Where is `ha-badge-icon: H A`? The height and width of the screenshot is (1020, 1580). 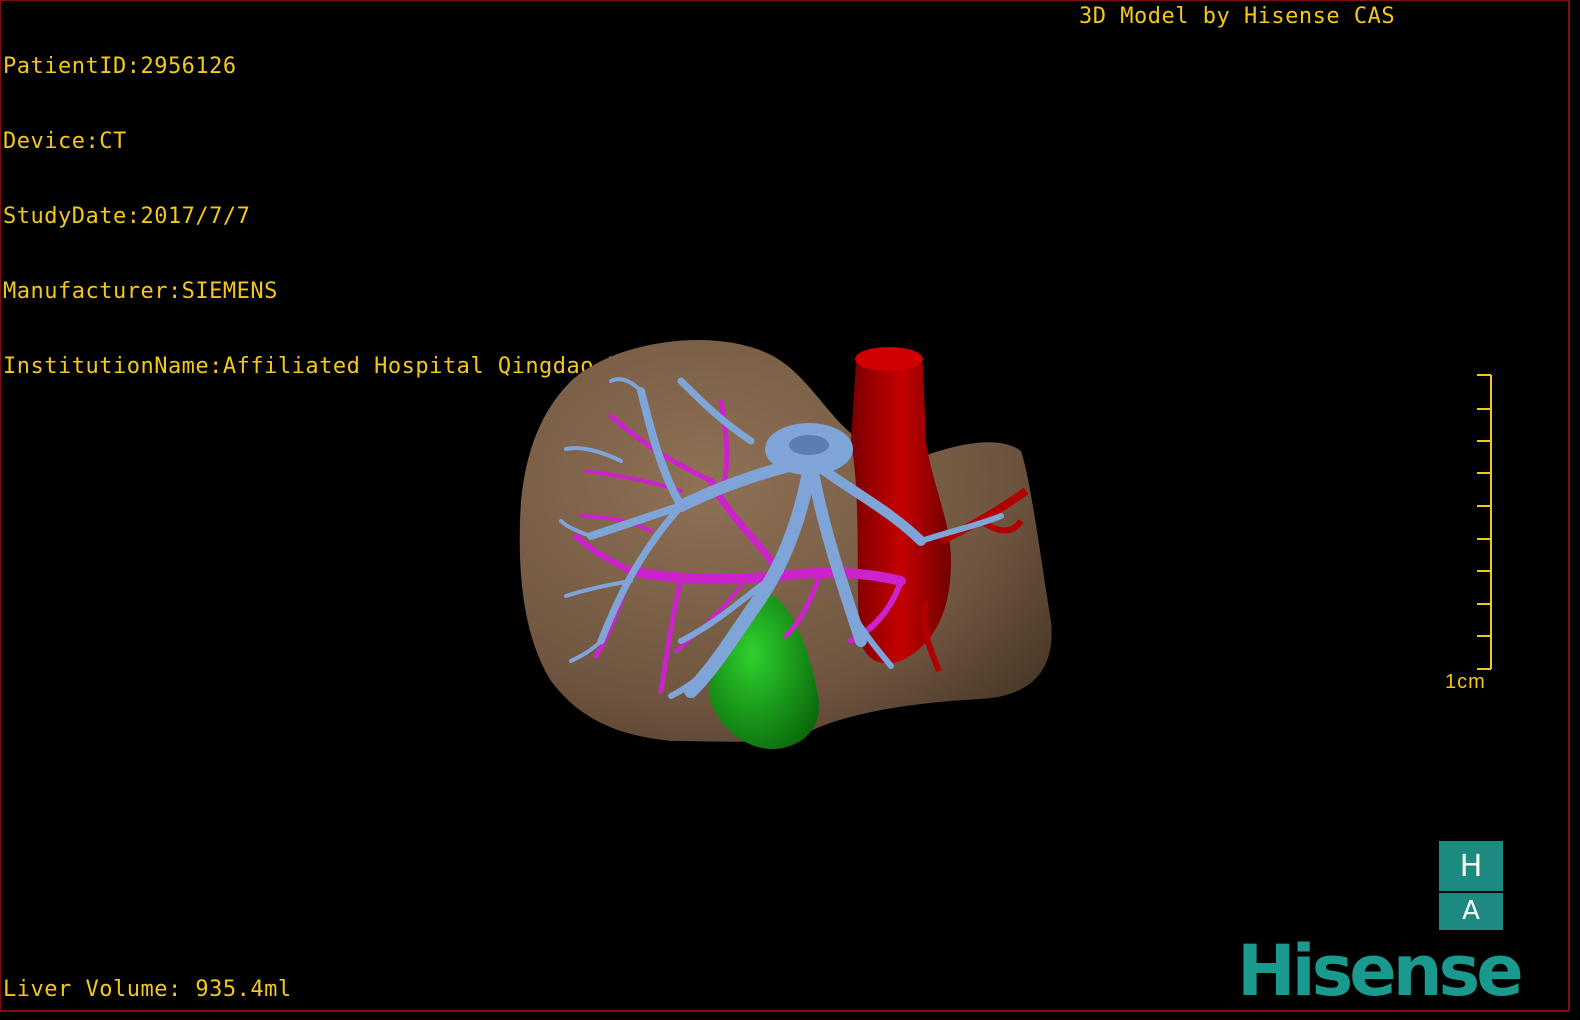 ha-badge-icon: H A is located at coordinates (1471, 885).